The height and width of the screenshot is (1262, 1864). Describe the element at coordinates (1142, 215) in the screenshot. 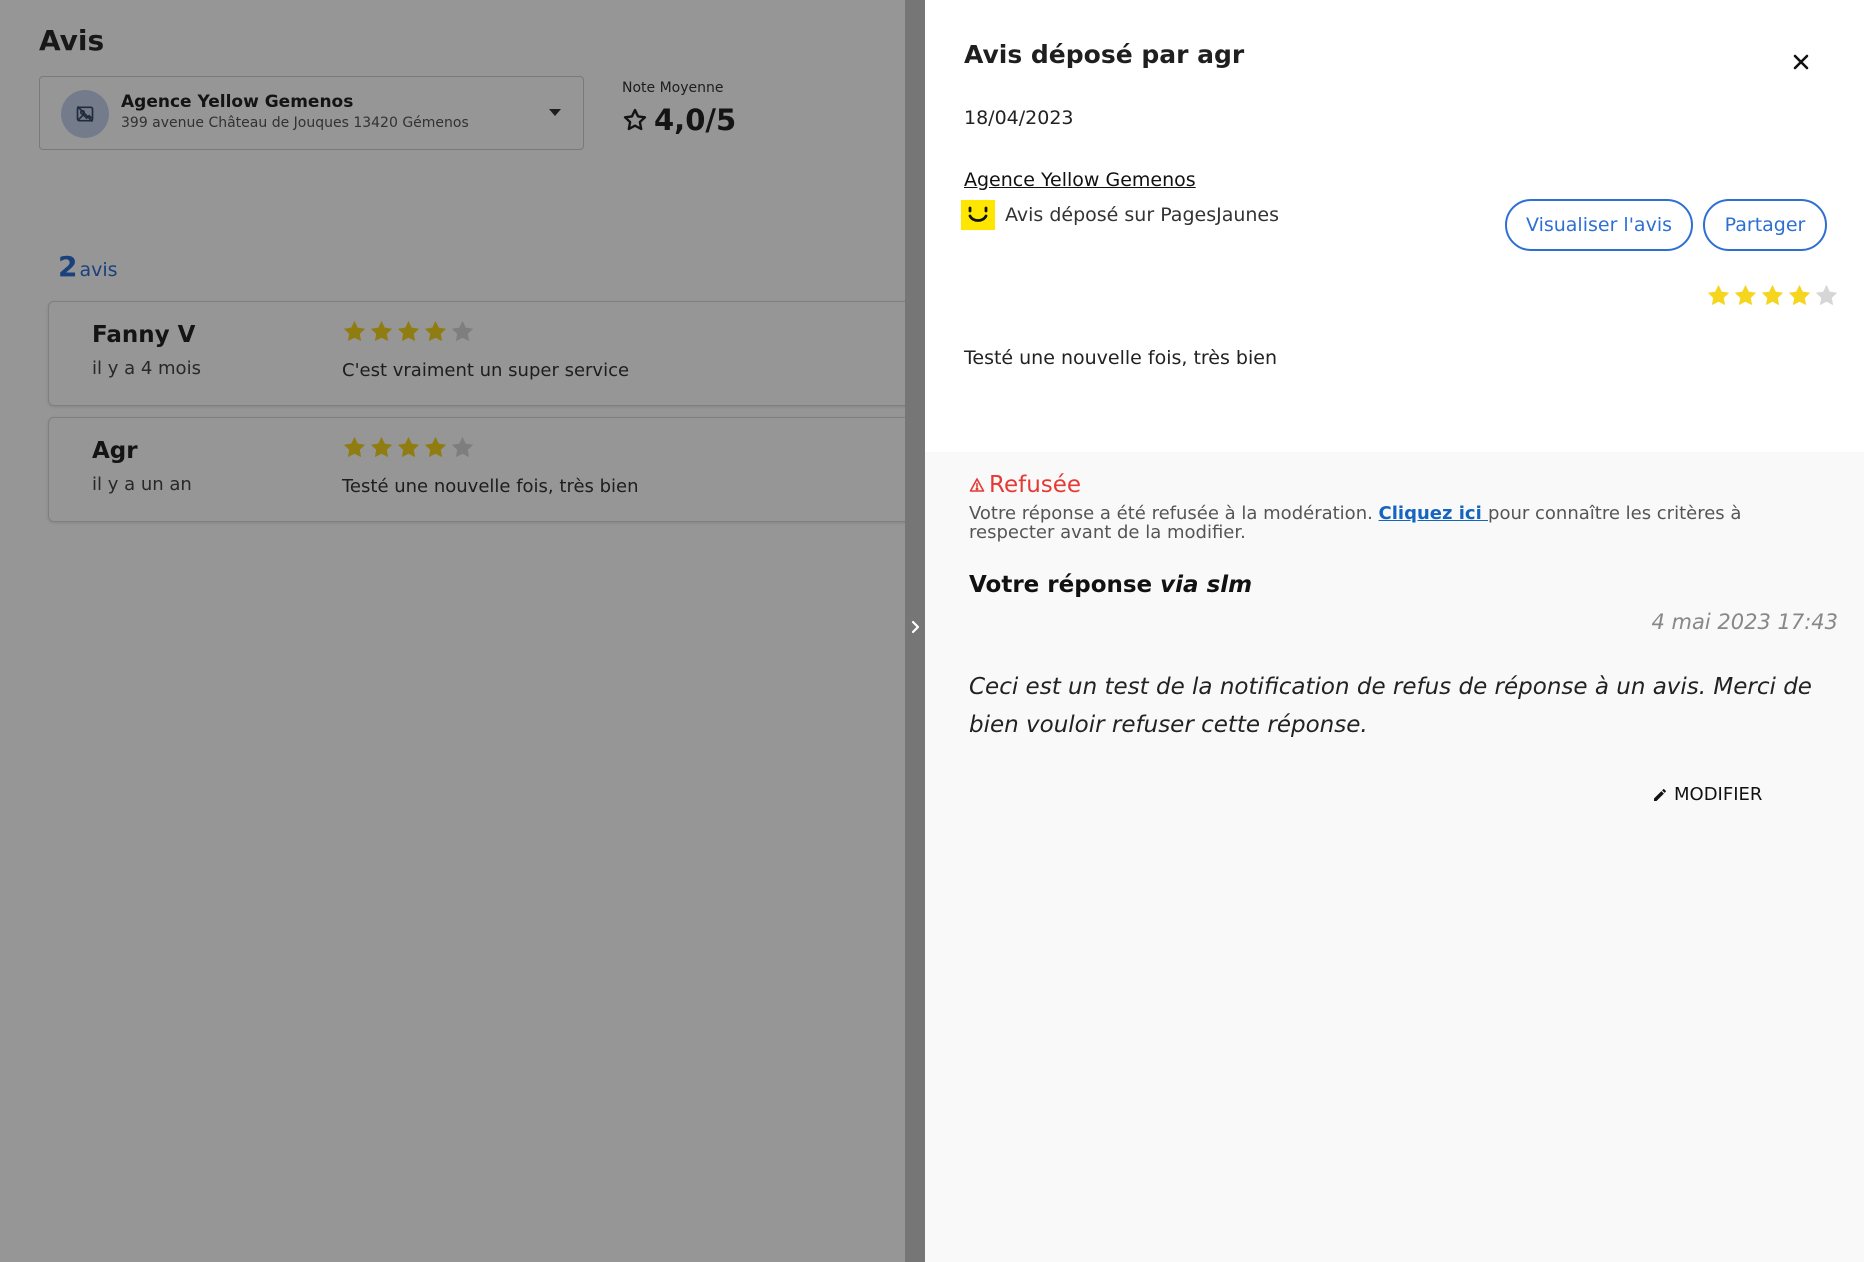

I see `review-source-text: Avis déposé sur PagesJaunes` at that location.